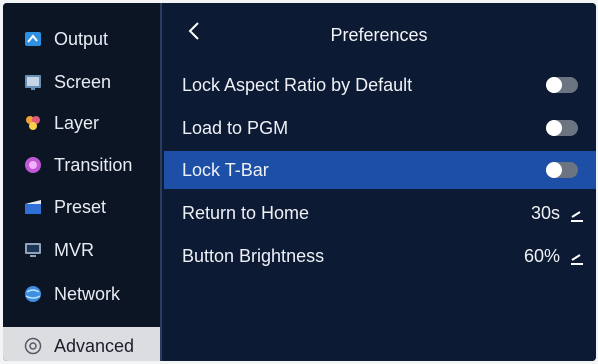 The image size is (598, 364). What do you see at coordinates (380, 170) in the screenshot?
I see `setting-row-lock-t-bar: Lock T-Bar` at bounding box center [380, 170].